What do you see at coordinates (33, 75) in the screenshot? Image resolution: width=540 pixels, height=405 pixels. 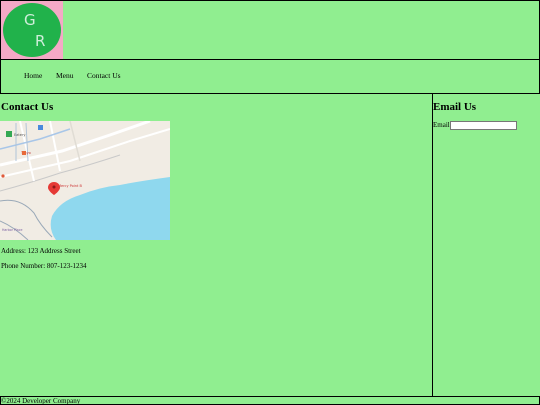 I see `nav-home-link: Home` at bounding box center [33, 75].